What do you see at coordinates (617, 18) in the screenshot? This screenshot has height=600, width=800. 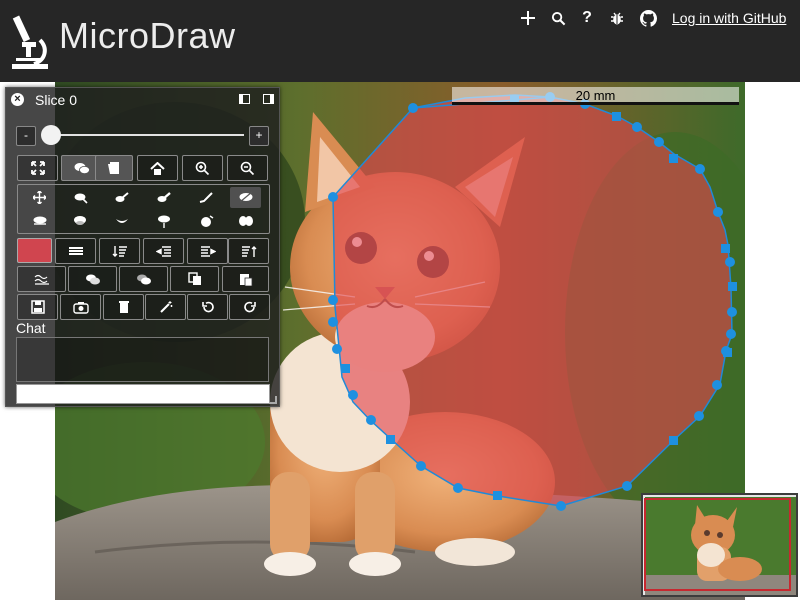 I see `bug-icon` at bounding box center [617, 18].